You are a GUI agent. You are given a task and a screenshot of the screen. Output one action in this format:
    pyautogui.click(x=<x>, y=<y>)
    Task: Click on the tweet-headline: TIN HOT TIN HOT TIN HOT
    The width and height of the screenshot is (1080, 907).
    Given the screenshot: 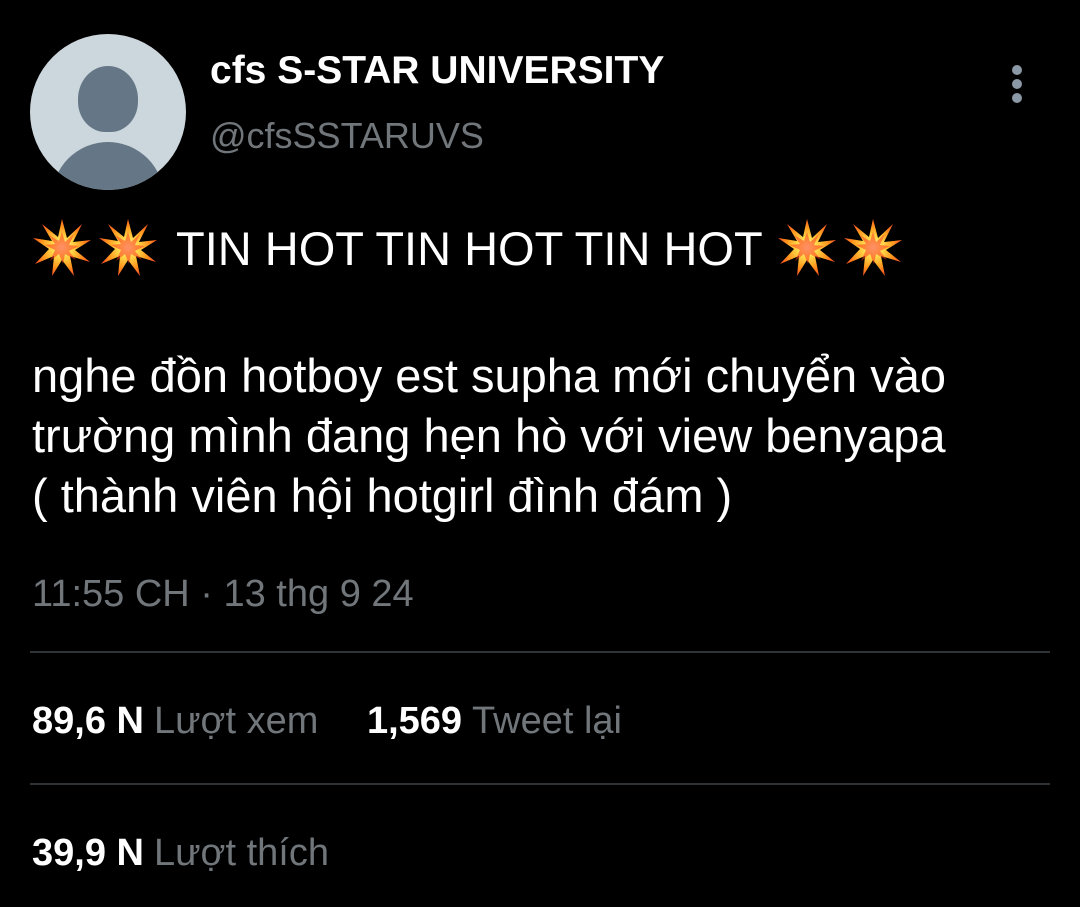 What is the action you would take?
    pyautogui.click(x=470, y=248)
    